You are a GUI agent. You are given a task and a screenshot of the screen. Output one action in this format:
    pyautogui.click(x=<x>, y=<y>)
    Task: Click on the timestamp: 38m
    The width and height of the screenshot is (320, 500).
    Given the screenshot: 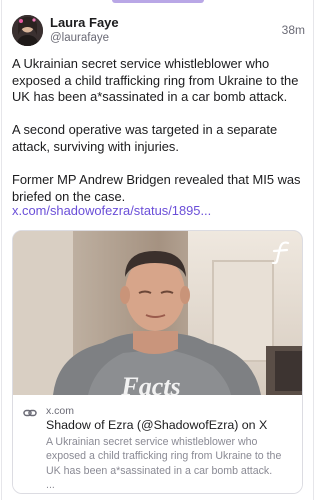 What is the action you would take?
    pyautogui.click(x=293, y=30)
    